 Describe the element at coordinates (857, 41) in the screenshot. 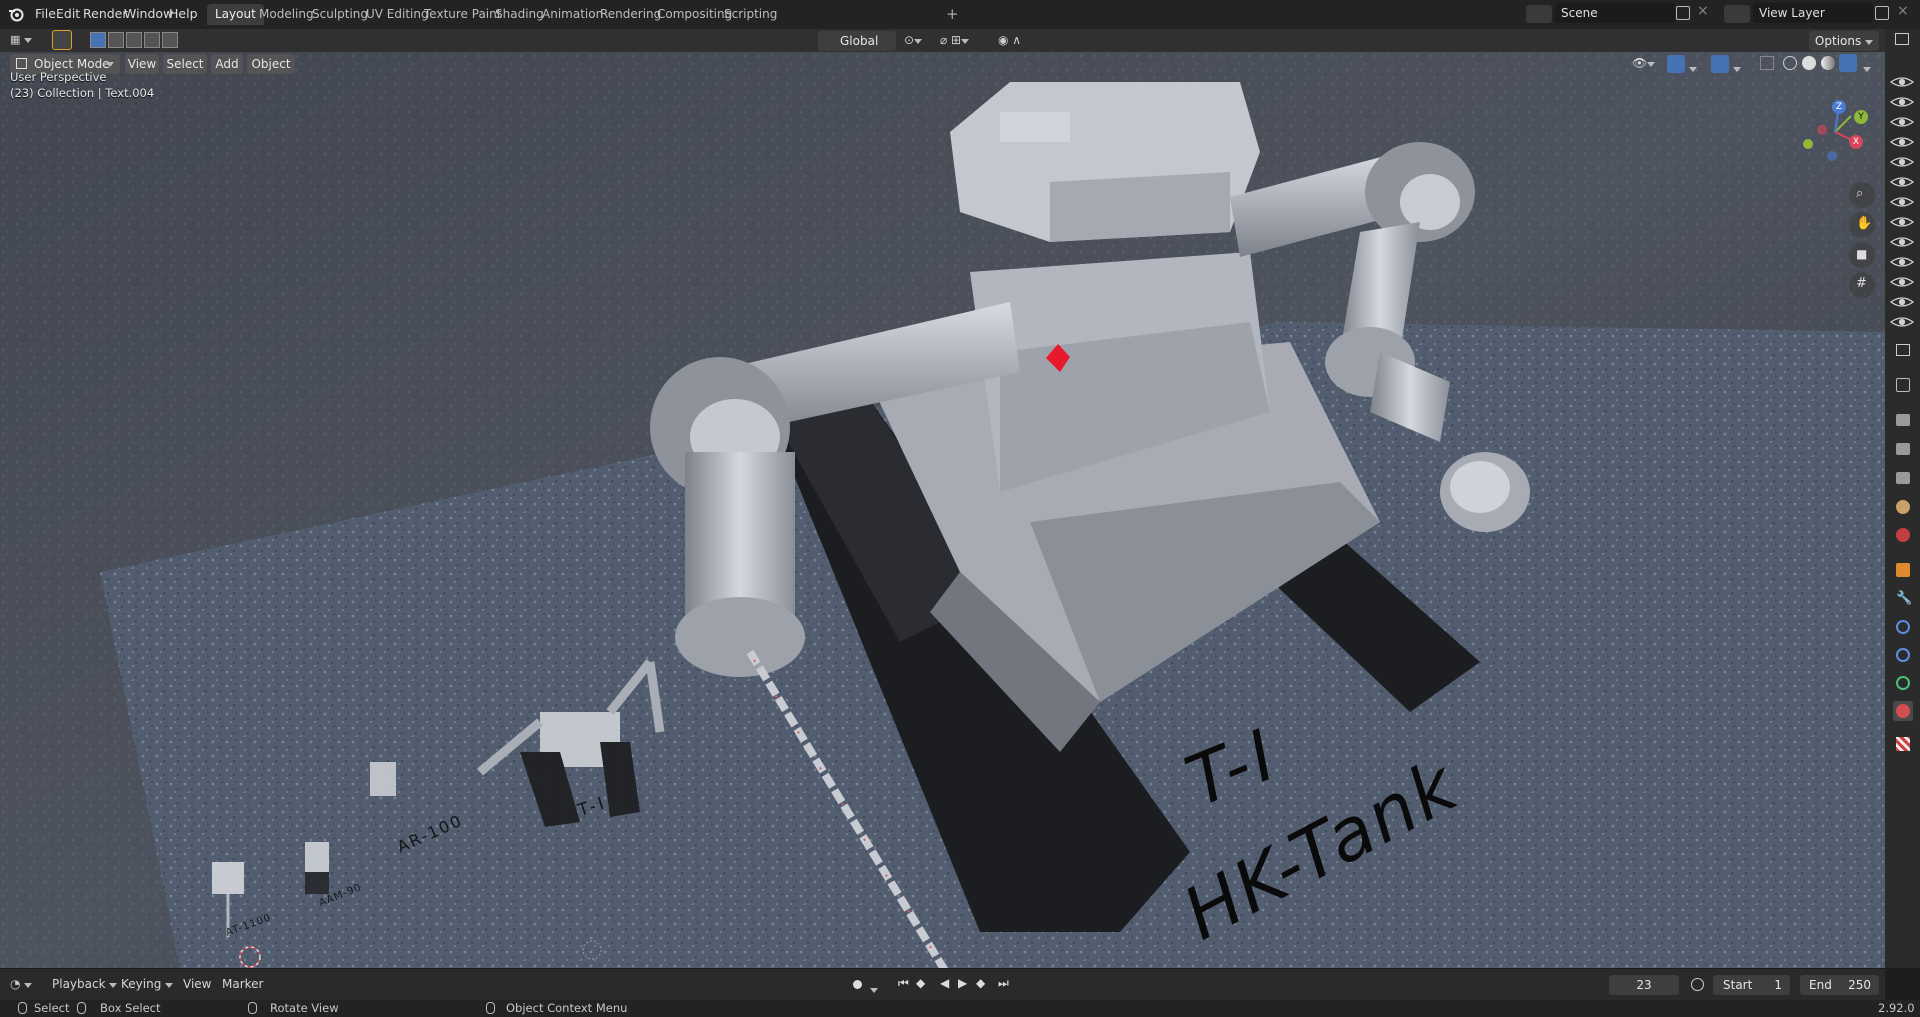

I see `orientation-dropdown: Global` at that location.